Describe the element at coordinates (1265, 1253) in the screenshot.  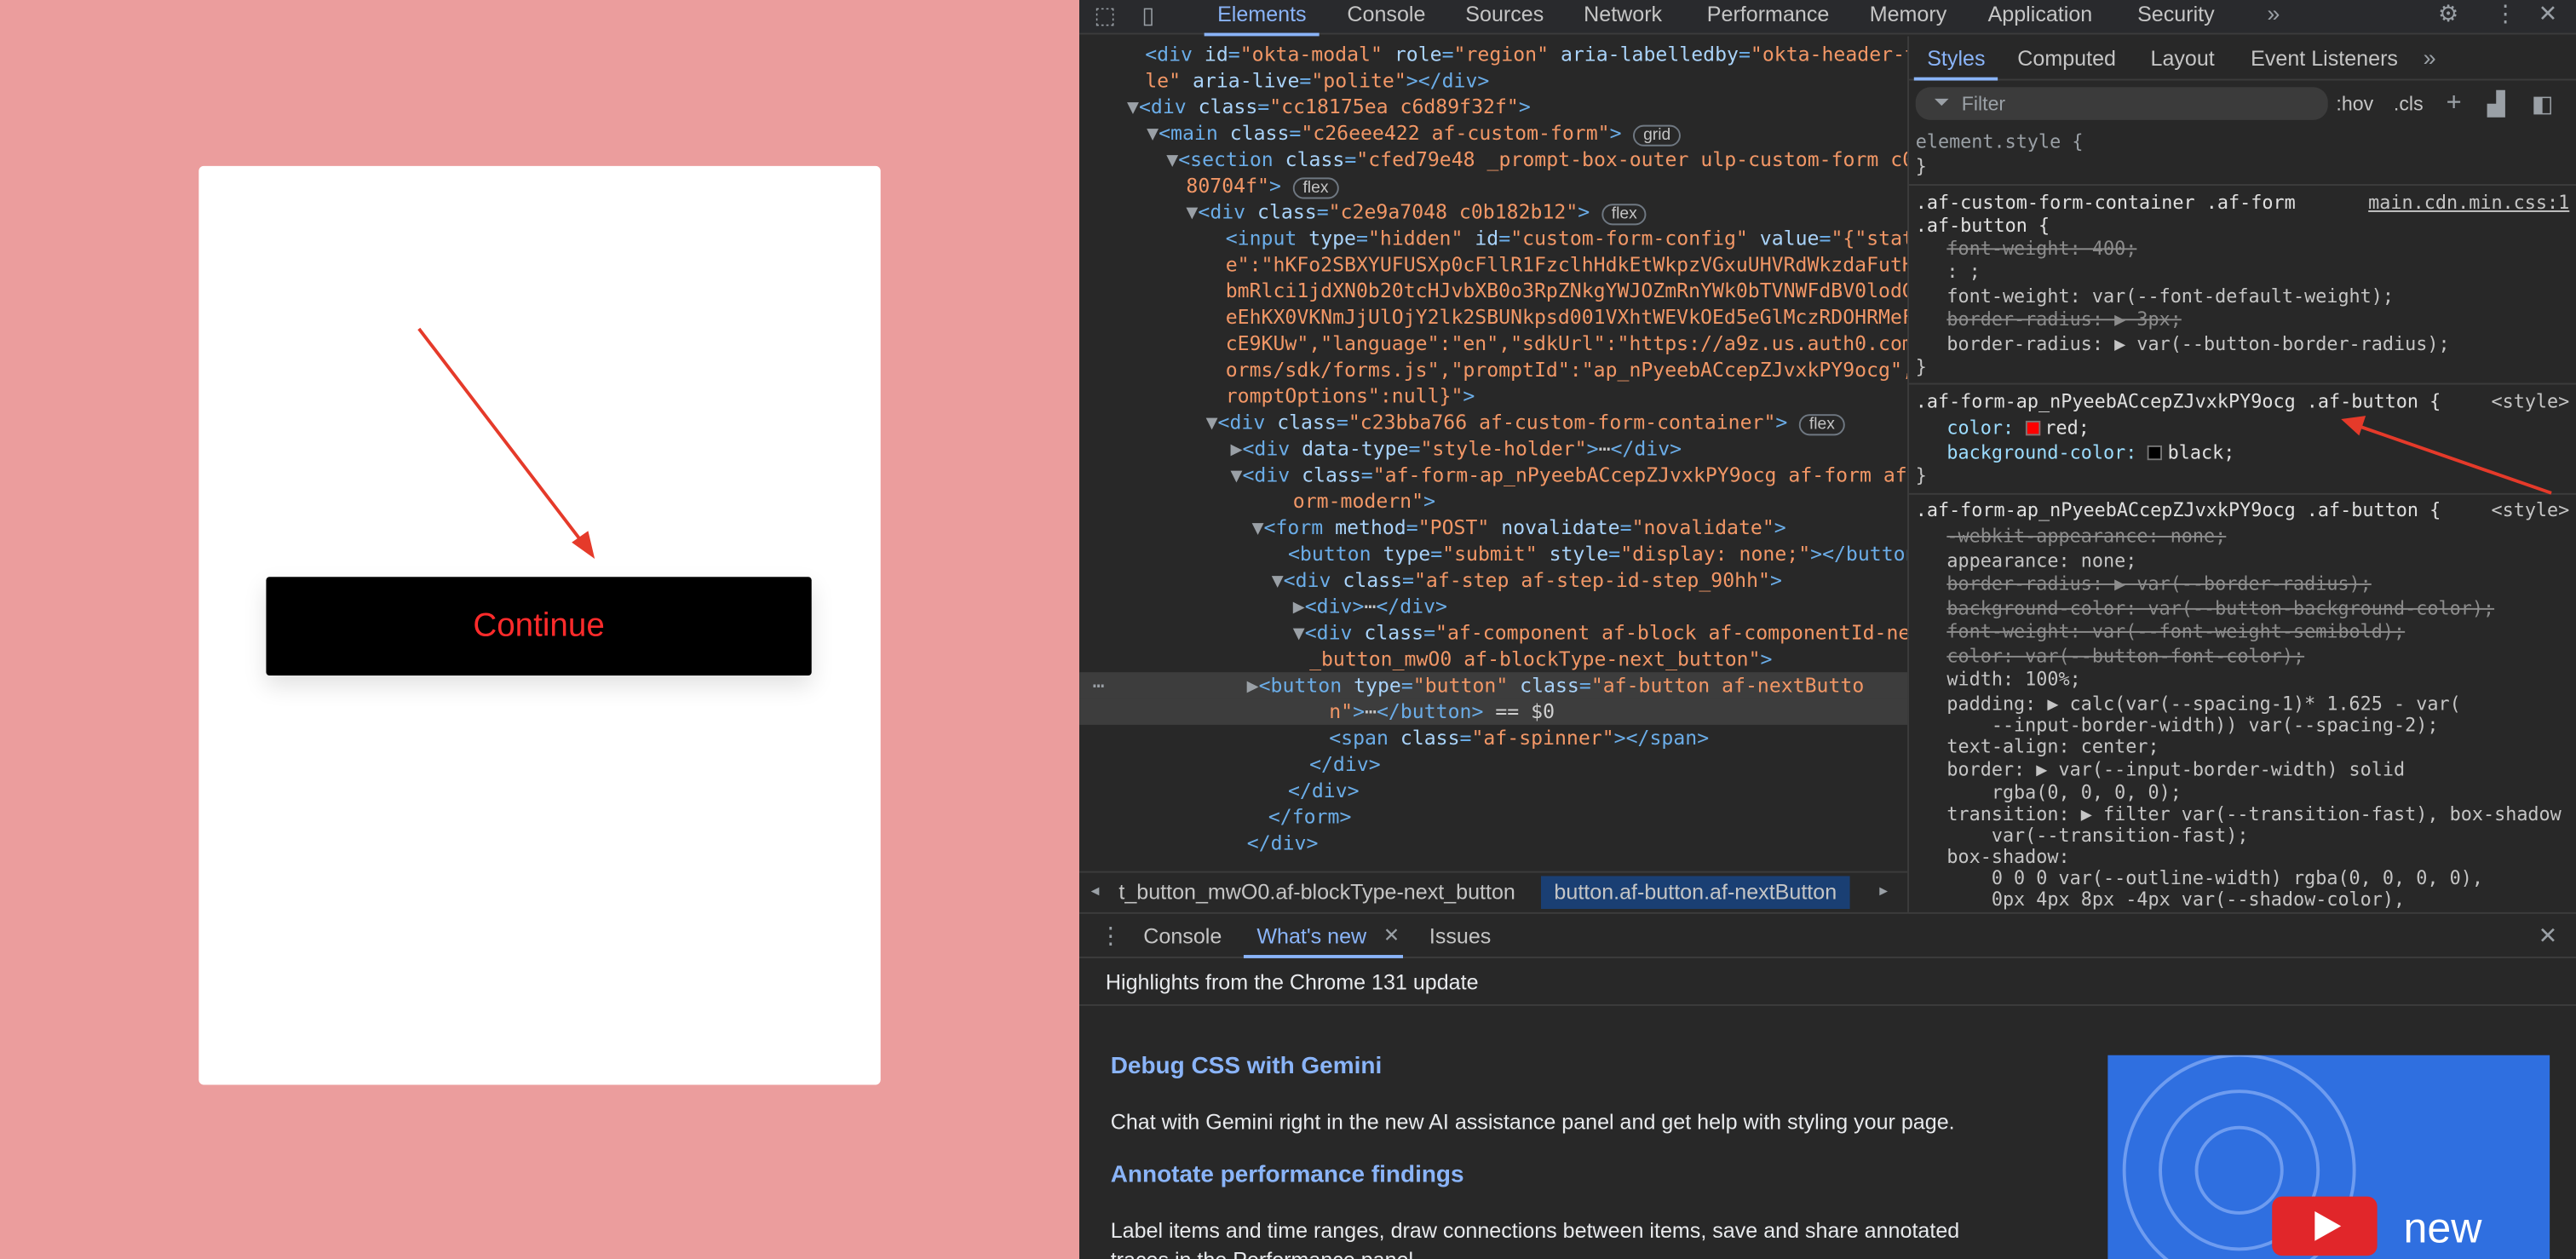
I see `feature-description: traces in the Performance panel.` at that location.